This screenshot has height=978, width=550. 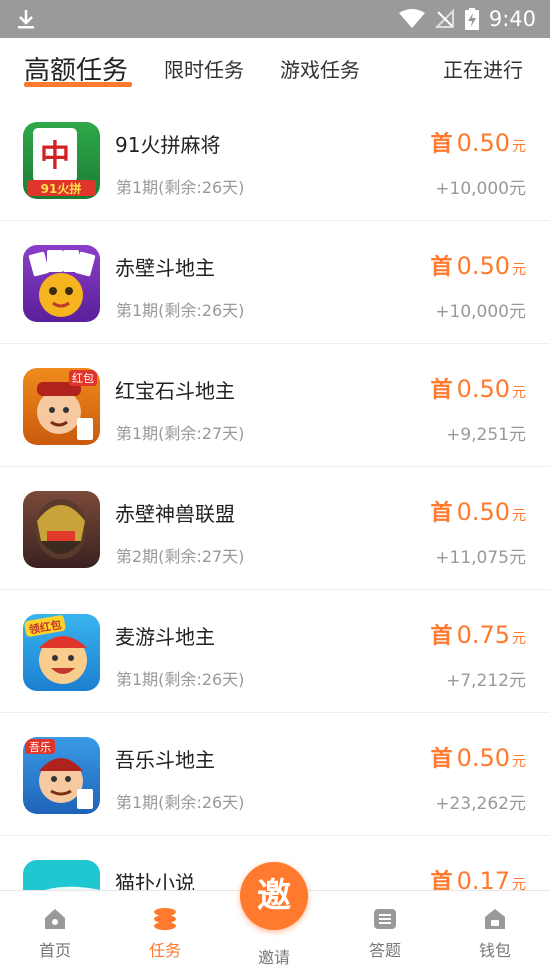 I want to click on tab-limited-time: 限时任务, so click(x=204, y=68).